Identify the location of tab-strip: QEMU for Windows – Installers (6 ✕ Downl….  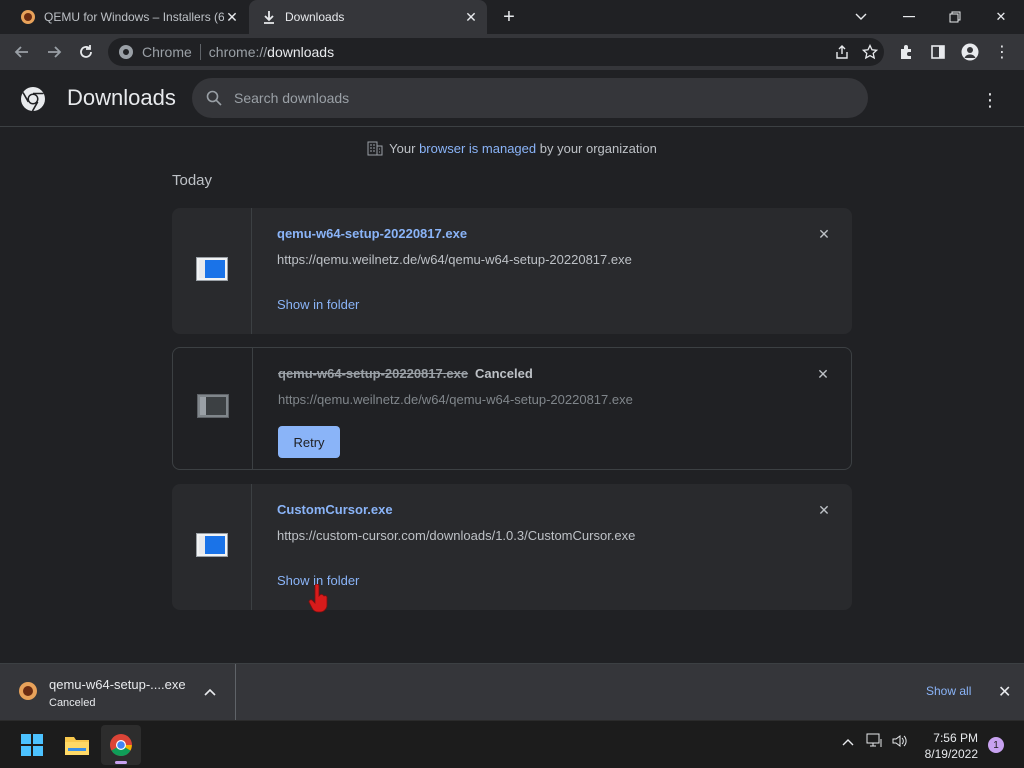
(512, 17).